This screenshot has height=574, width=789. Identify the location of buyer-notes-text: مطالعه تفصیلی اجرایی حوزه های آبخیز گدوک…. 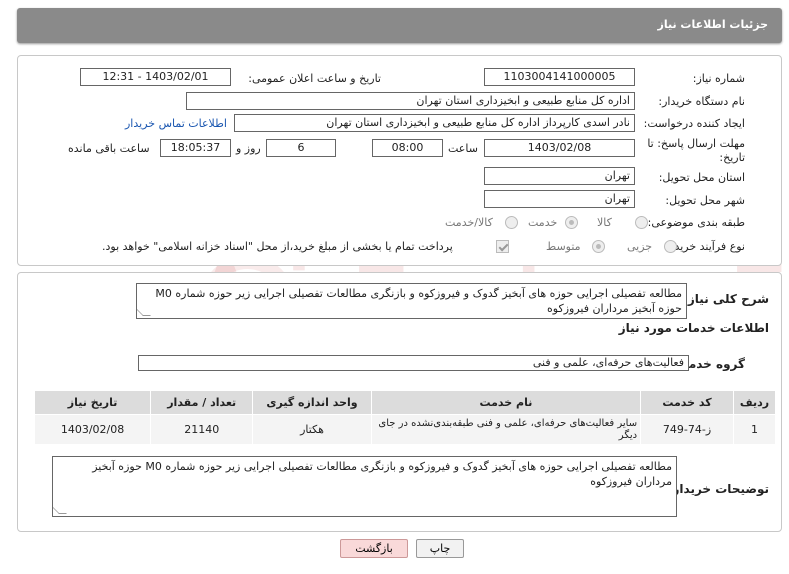
(382, 474).